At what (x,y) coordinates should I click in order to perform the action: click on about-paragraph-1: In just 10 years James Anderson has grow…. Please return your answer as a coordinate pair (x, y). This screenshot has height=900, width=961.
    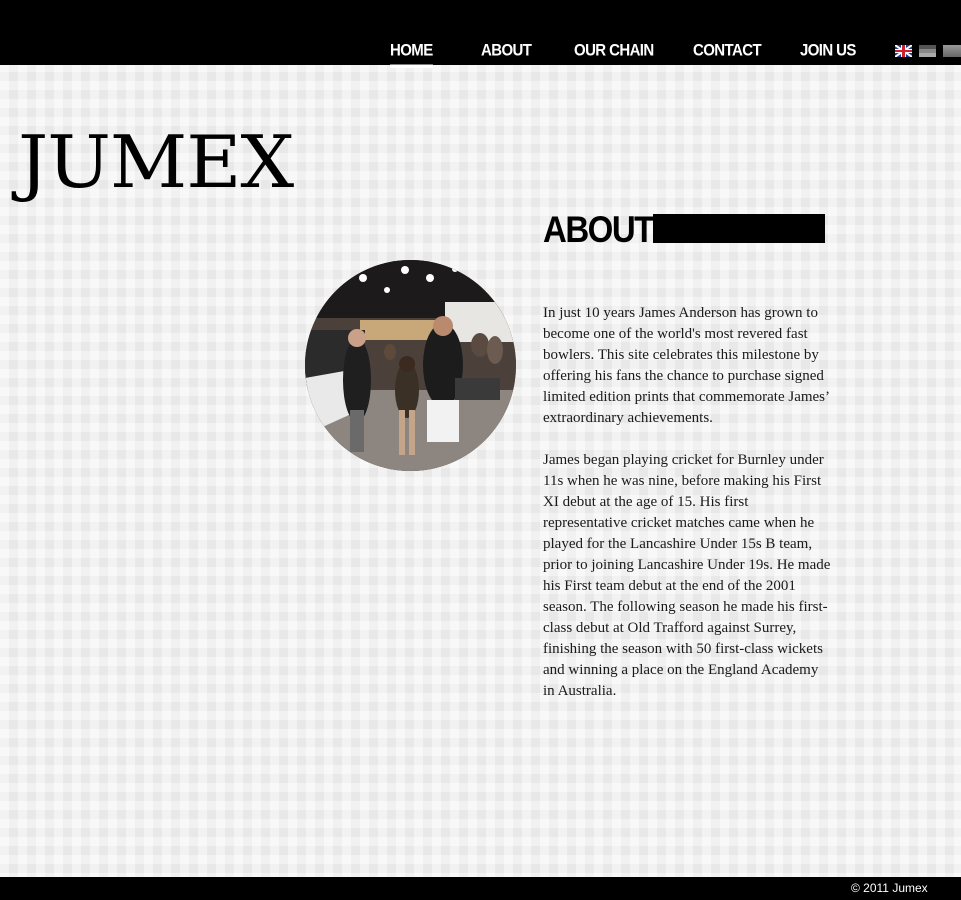
    Looking at the image, I should click on (686, 365).